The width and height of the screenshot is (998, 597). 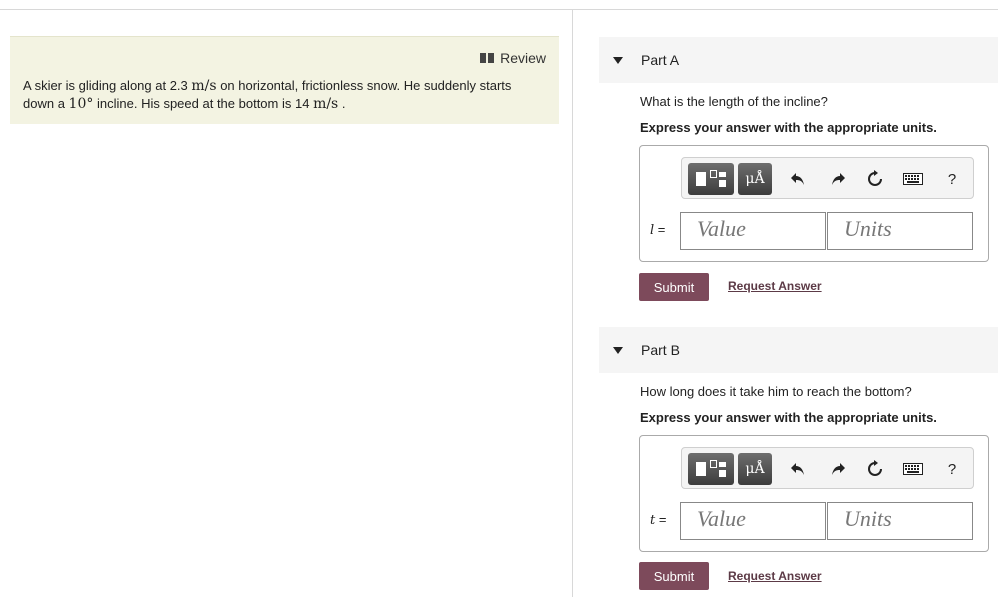 What do you see at coordinates (814, 203) in the screenshot?
I see `part-a-answer-box: μÅ ? l = Value Units` at bounding box center [814, 203].